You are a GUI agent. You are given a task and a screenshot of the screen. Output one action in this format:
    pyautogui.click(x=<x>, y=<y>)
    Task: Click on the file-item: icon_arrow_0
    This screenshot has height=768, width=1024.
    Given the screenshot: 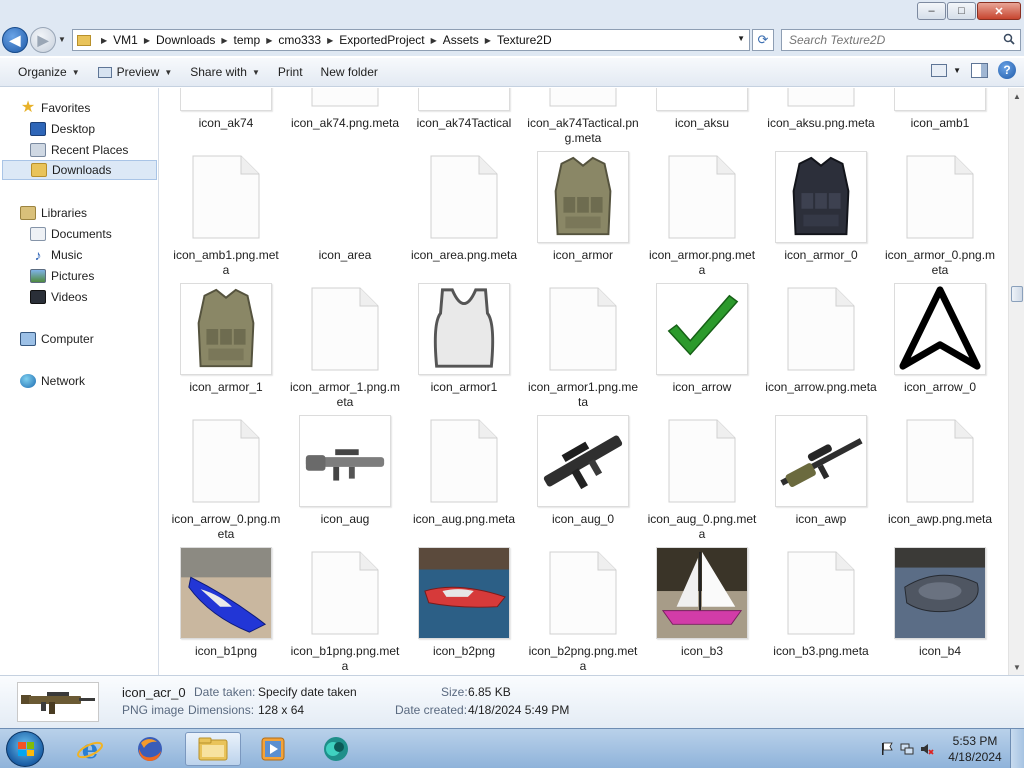 What is the action you would take?
    pyautogui.click(x=940, y=348)
    